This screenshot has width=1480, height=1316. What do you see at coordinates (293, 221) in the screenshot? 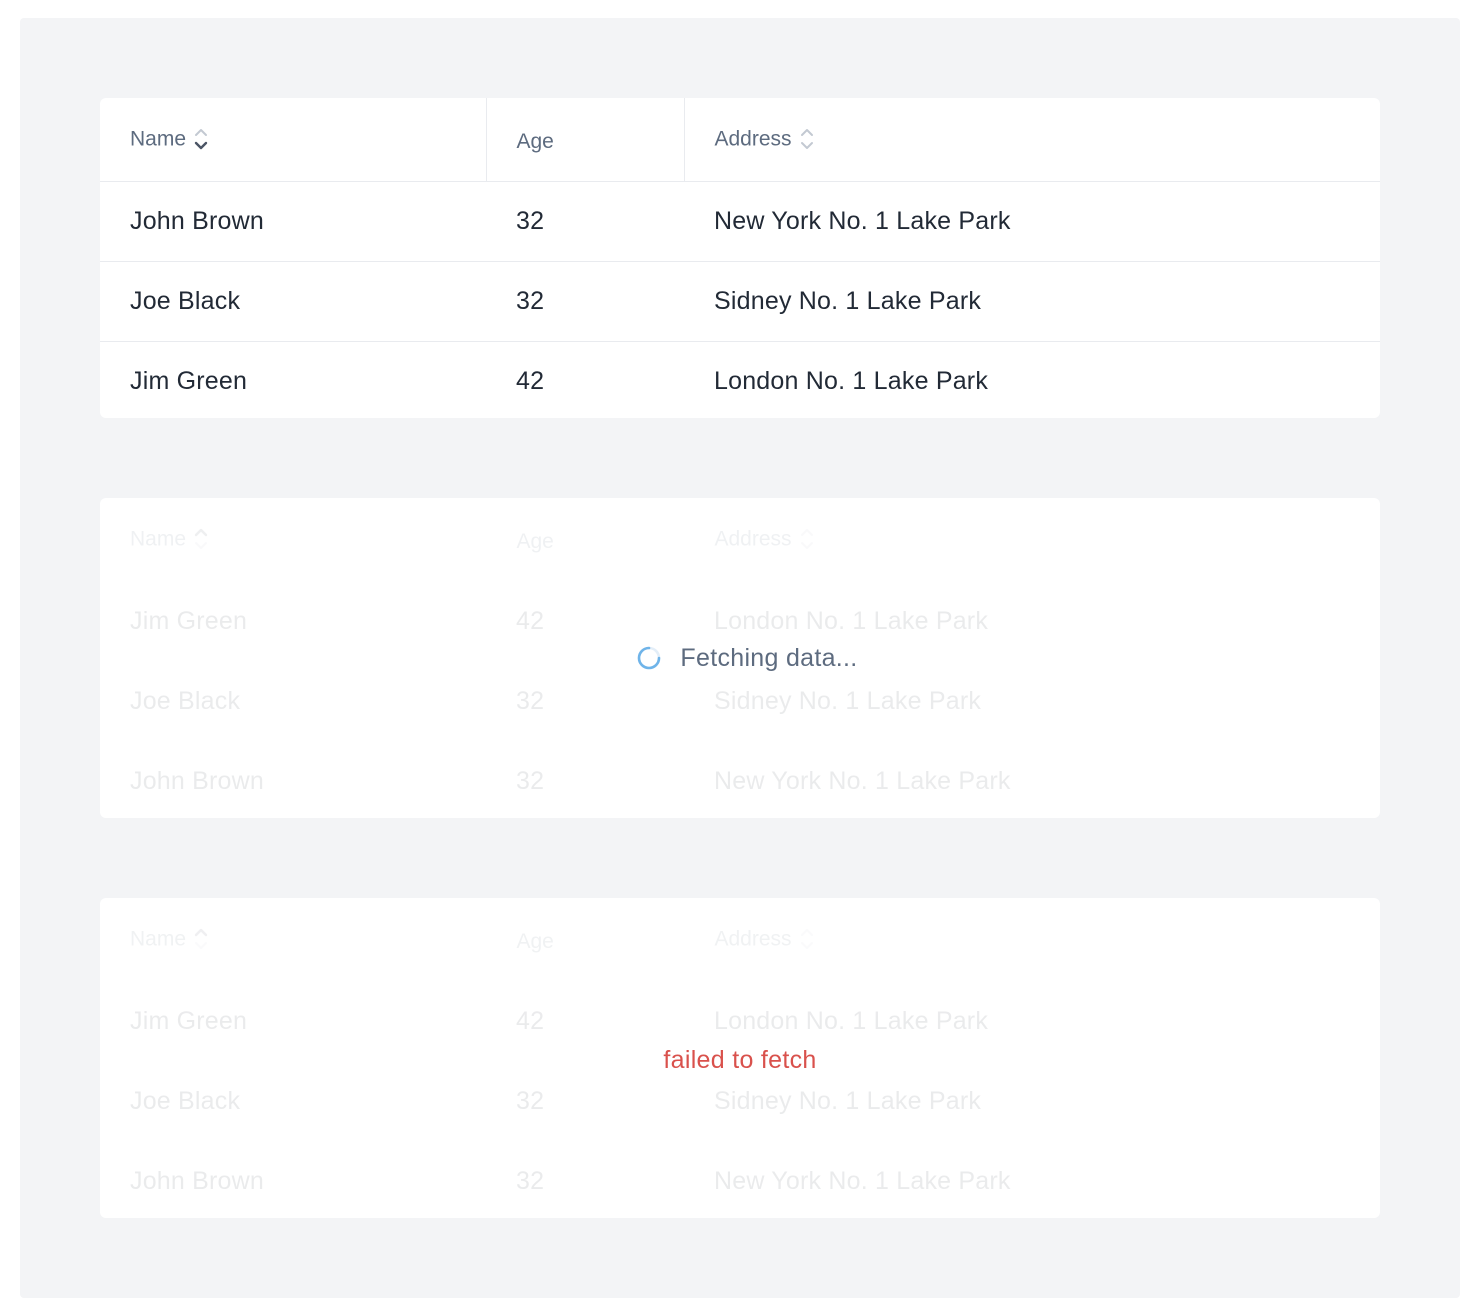
I see `cell-name: John Brown` at bounding box center [293, 221].